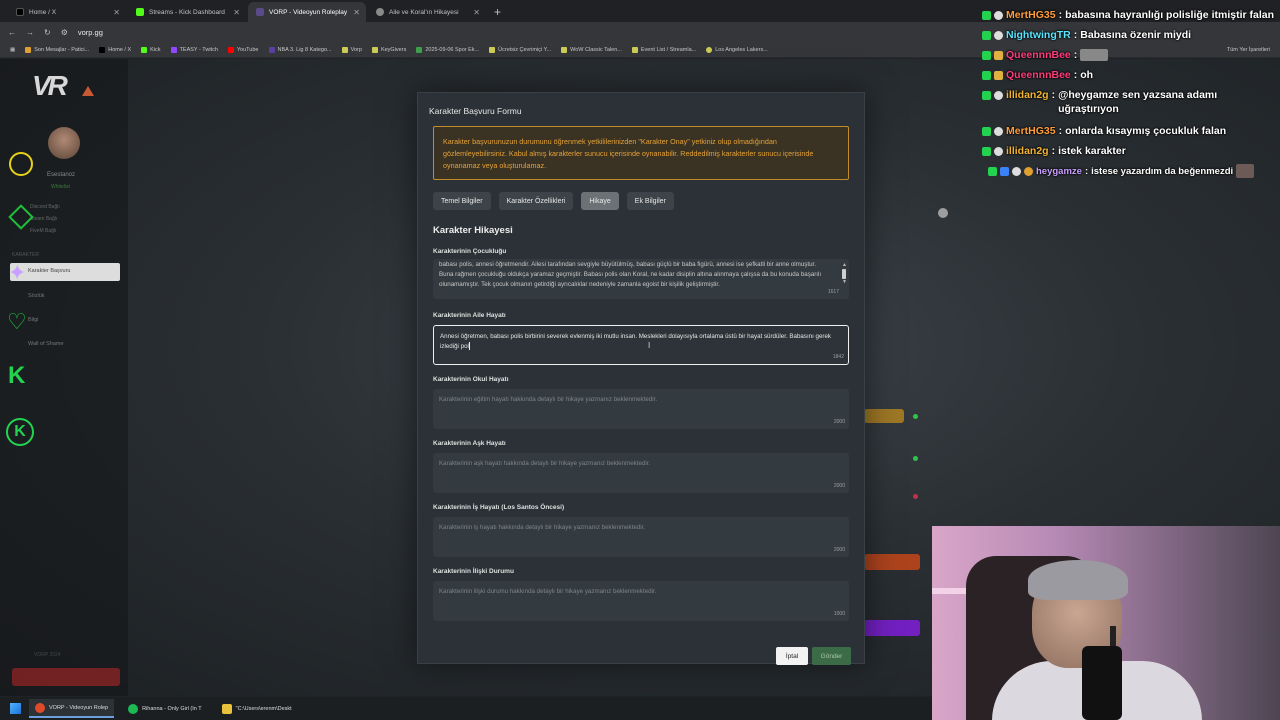 The height and width of the screenshot is (720, 1280). Describe the element at coordinates (915, 458) in the screenshot. I see `status-dot` at that location.